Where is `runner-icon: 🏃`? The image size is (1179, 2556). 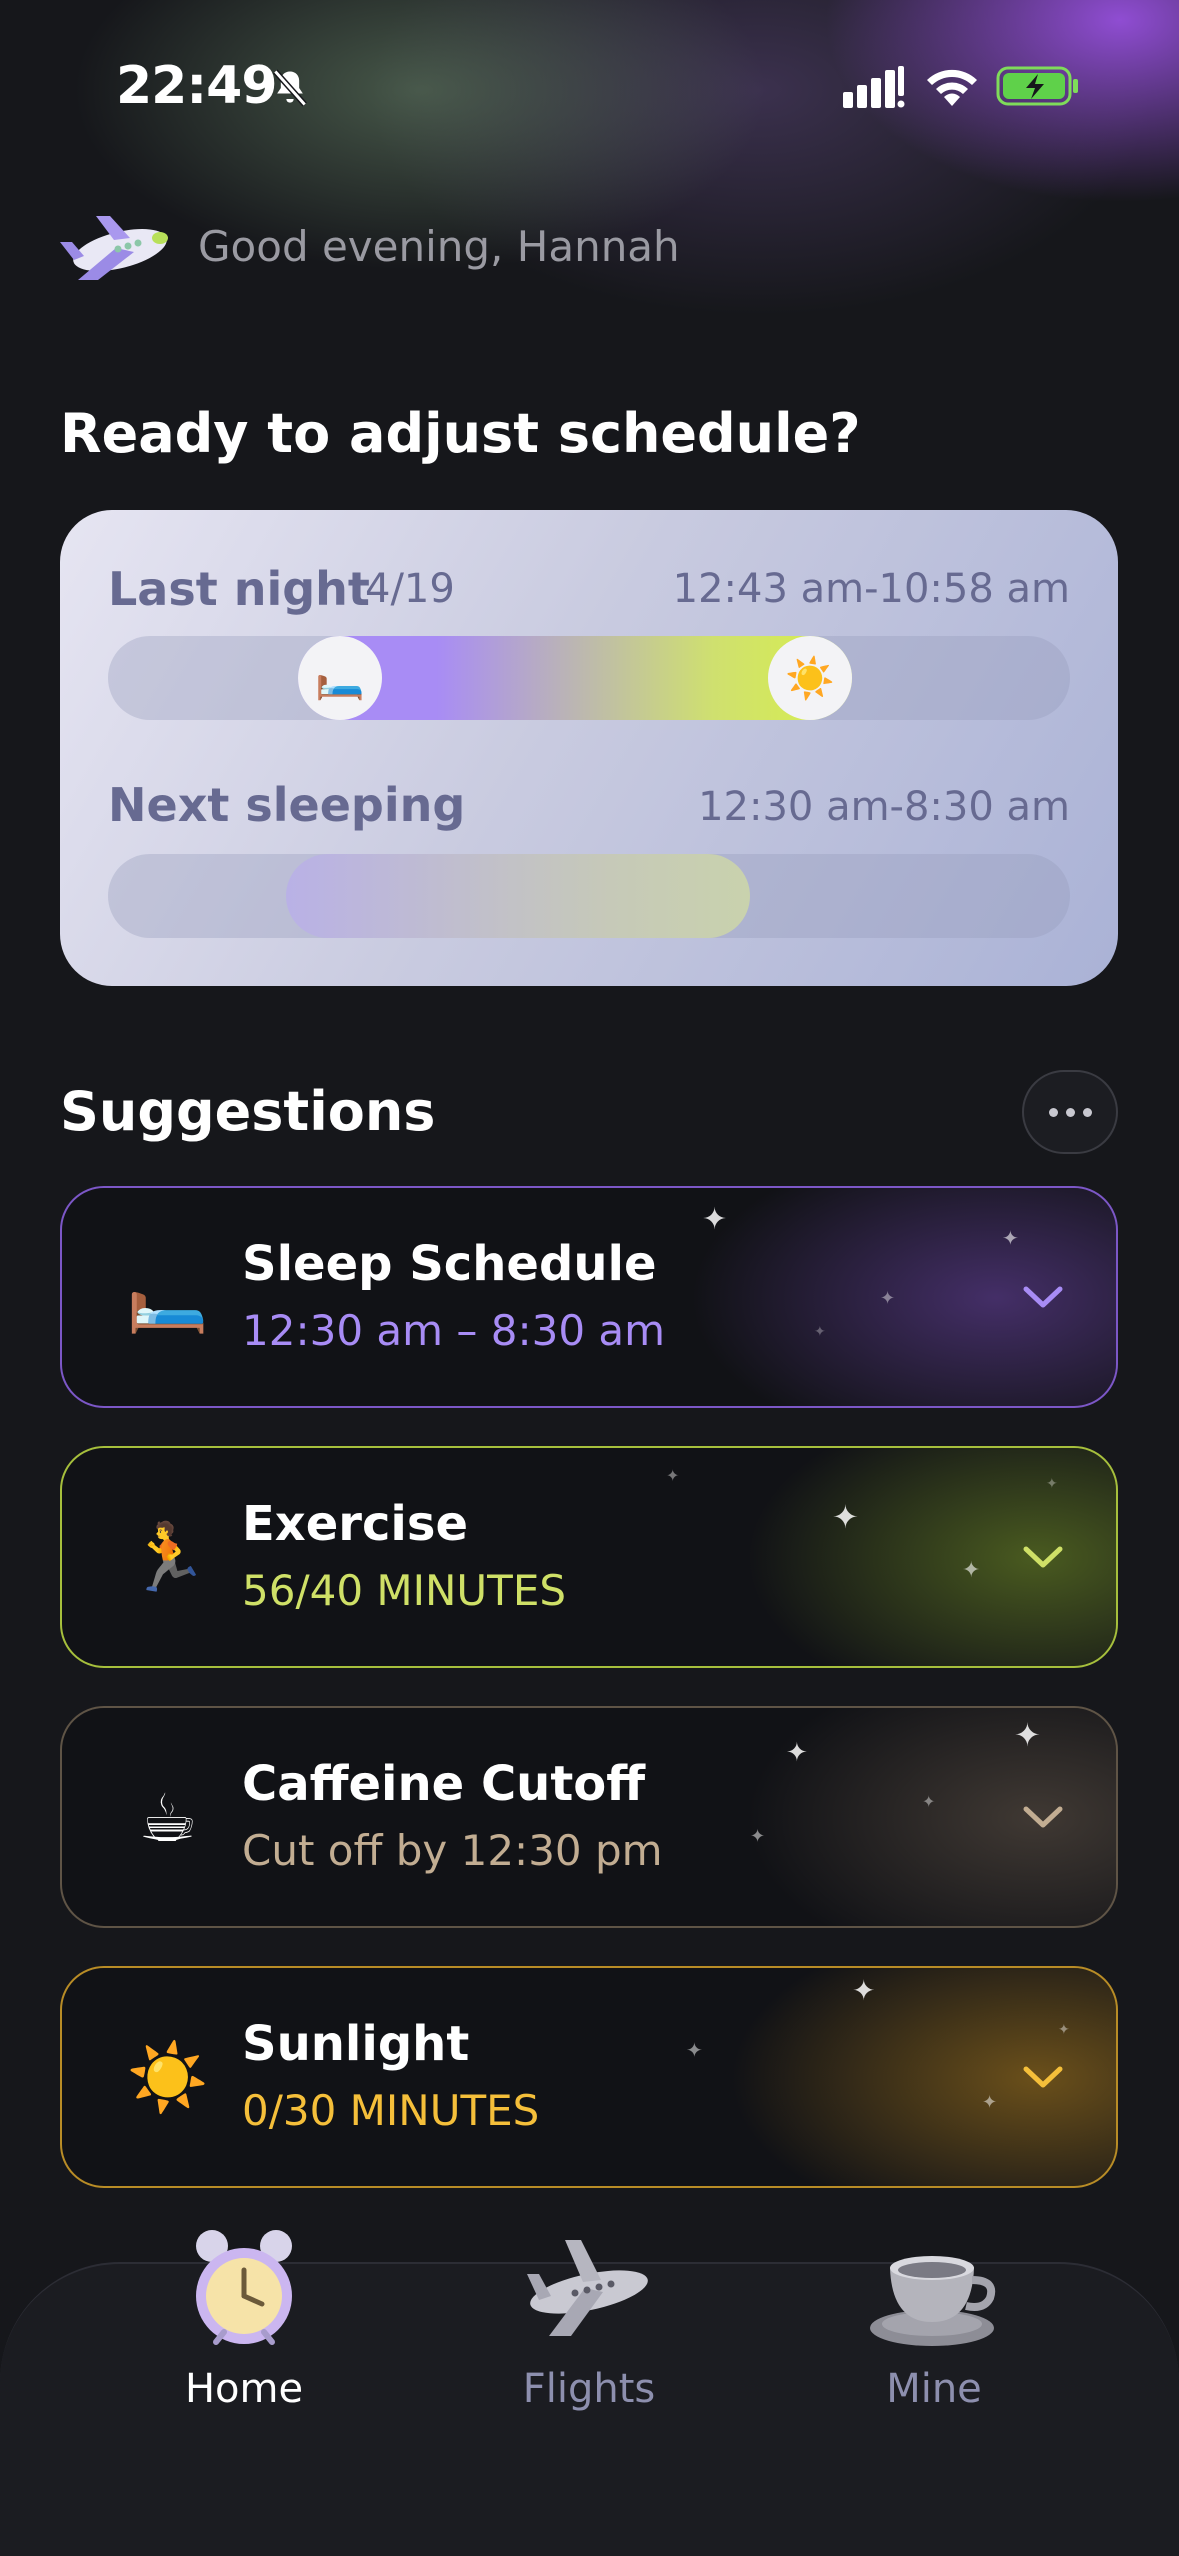
runner-icon: 🏃 is located at coordinates (168, 1557).